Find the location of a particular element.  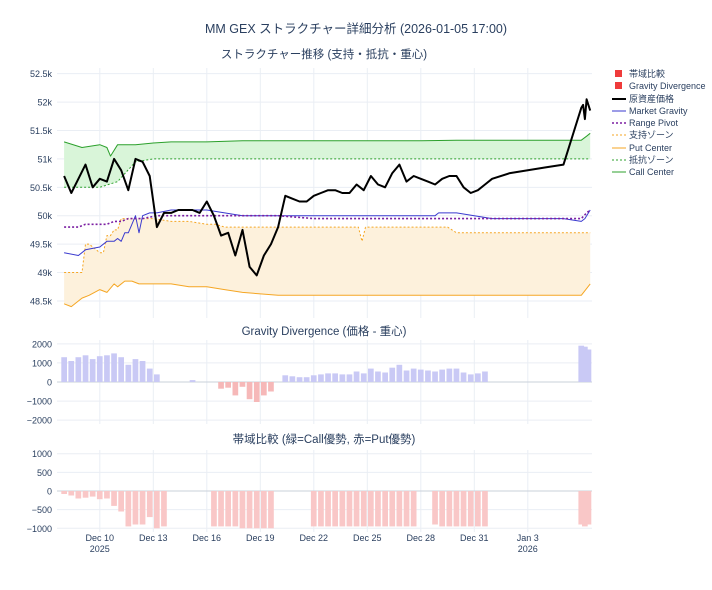

x-tick-year-label-8: 2026 is located at coordinates (528, 549).